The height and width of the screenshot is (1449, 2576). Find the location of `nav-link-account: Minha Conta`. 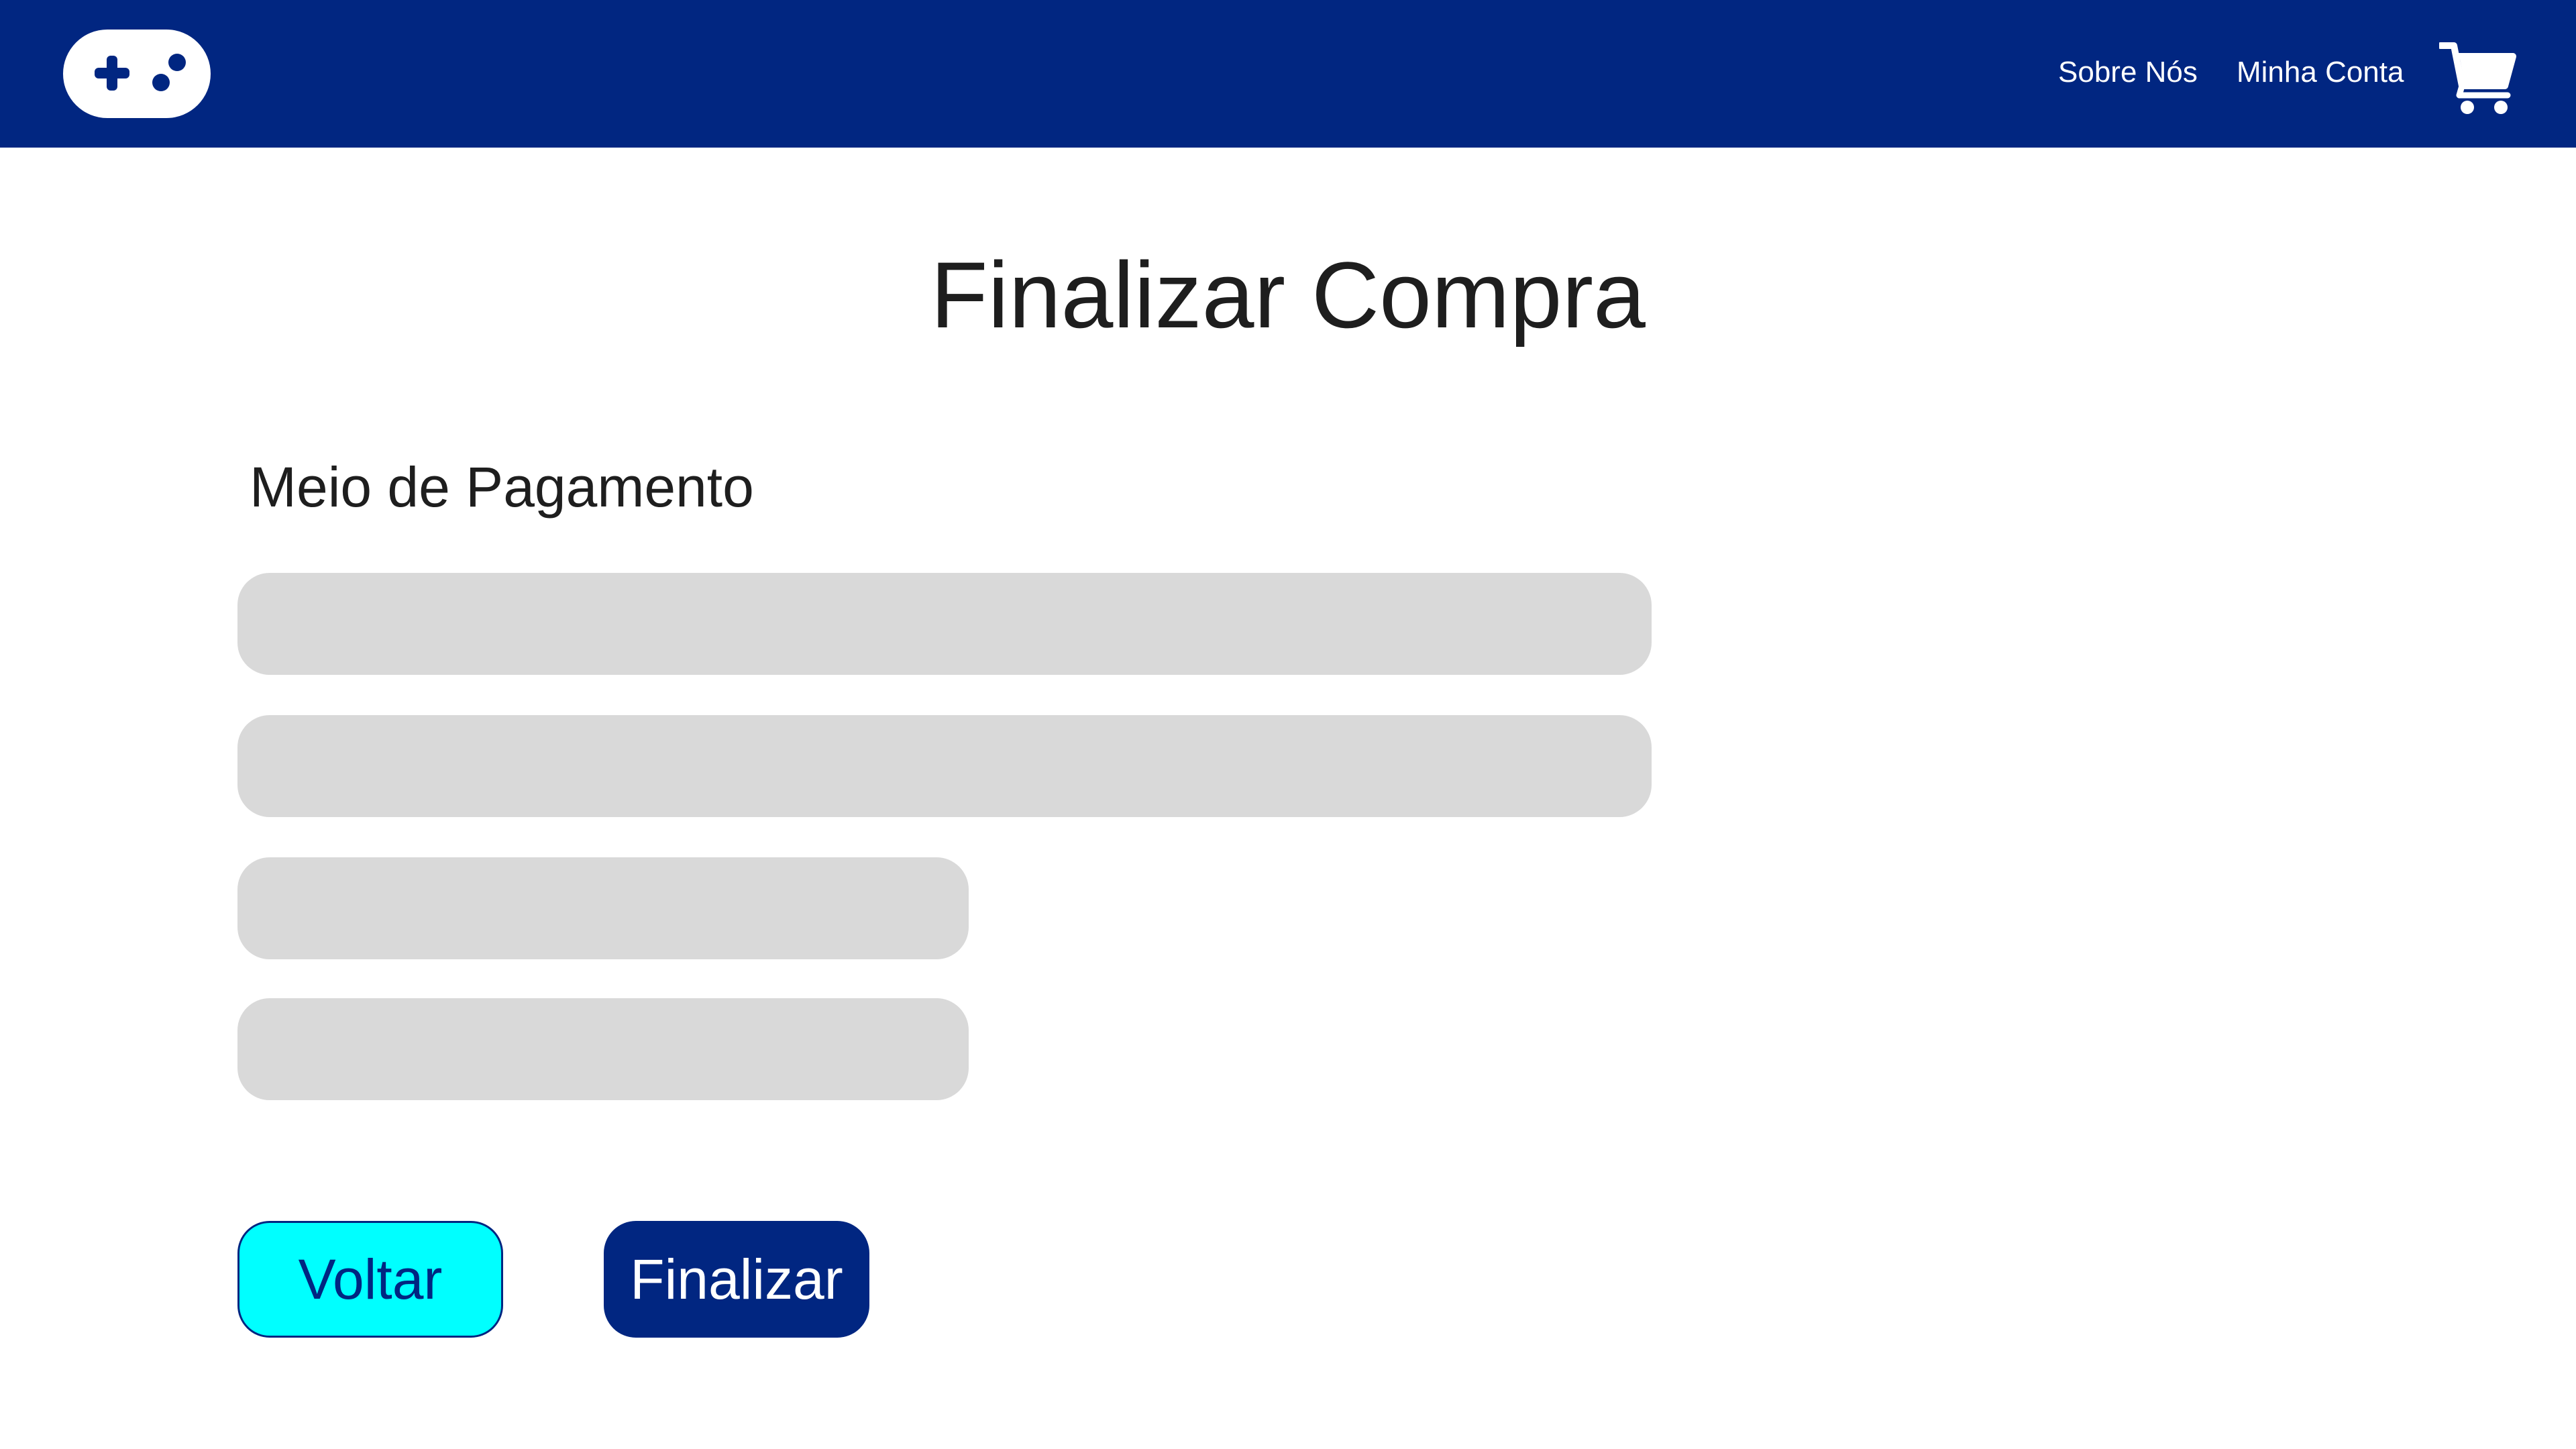

nav-link-account: Minha Conta is located at coordinates (2320, 72).